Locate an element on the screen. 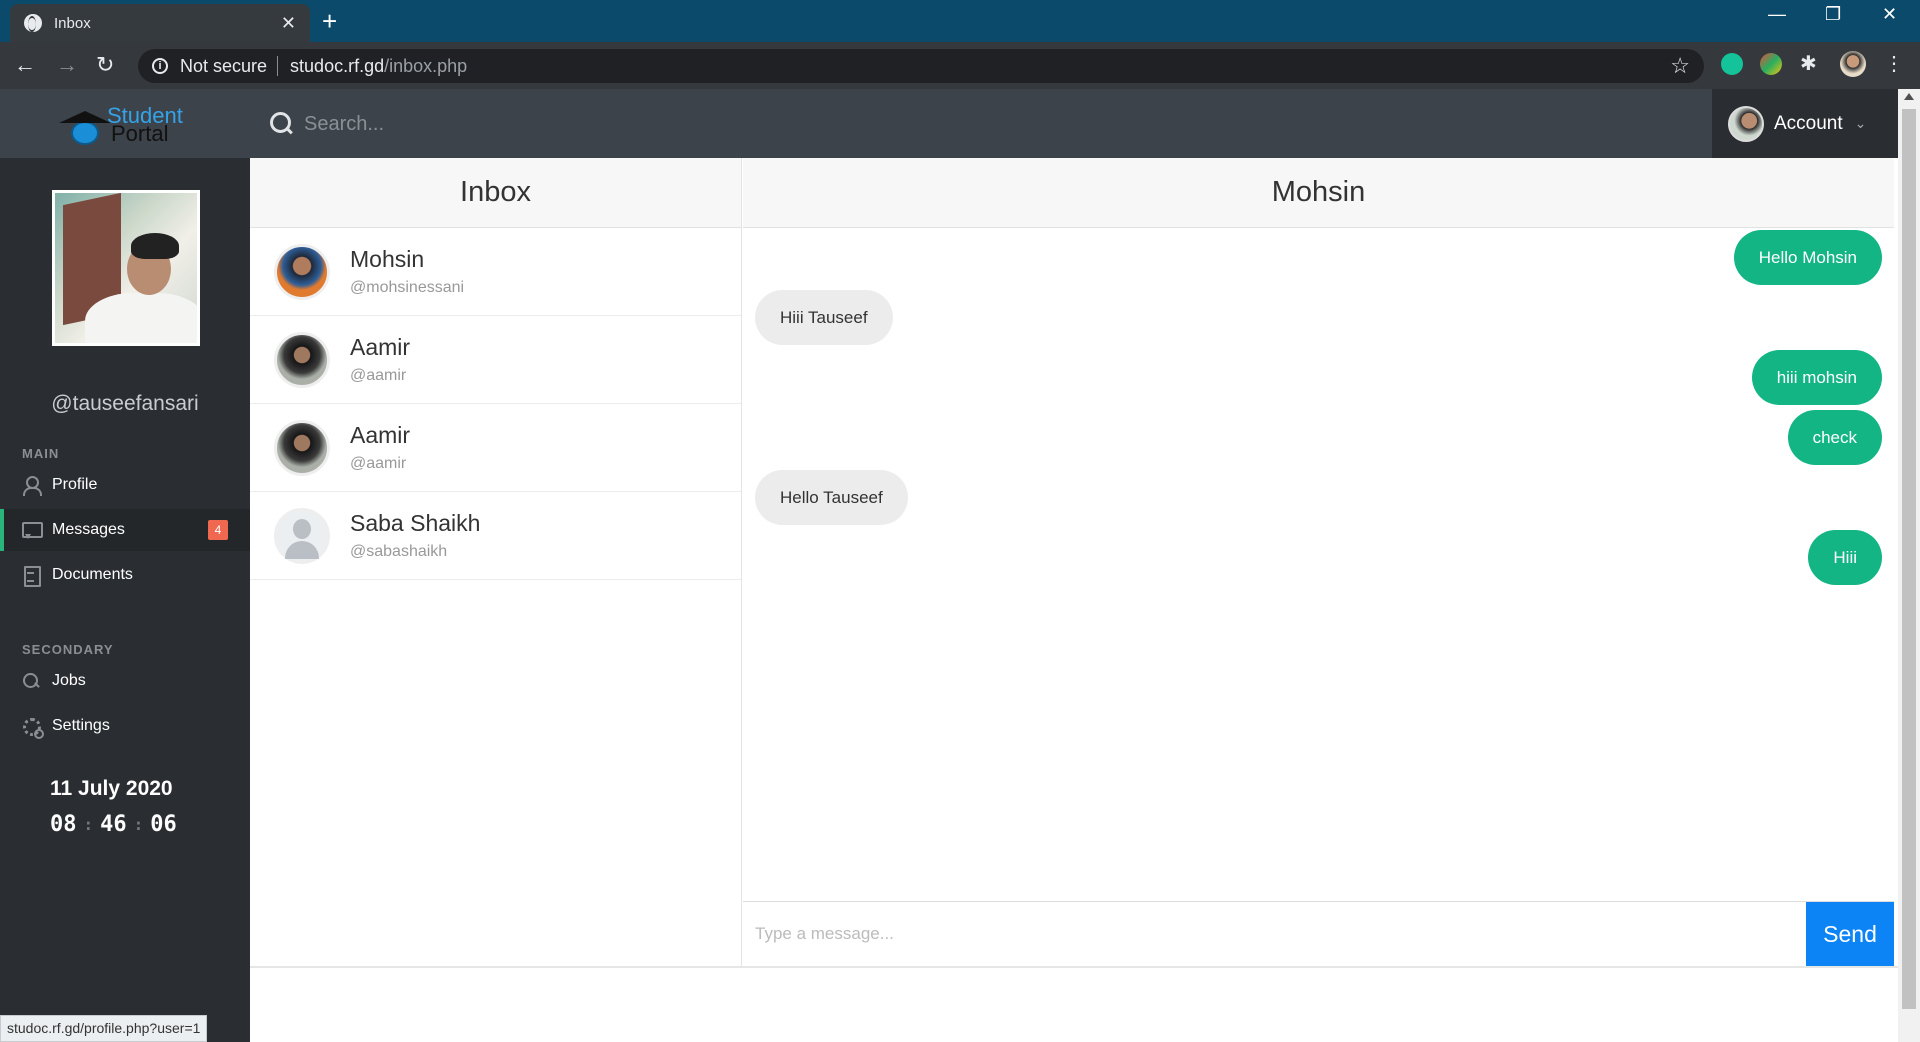 The height and width of the screenshot is (1042, 1920). account-label: Account is located at coordinates (1808, 123).